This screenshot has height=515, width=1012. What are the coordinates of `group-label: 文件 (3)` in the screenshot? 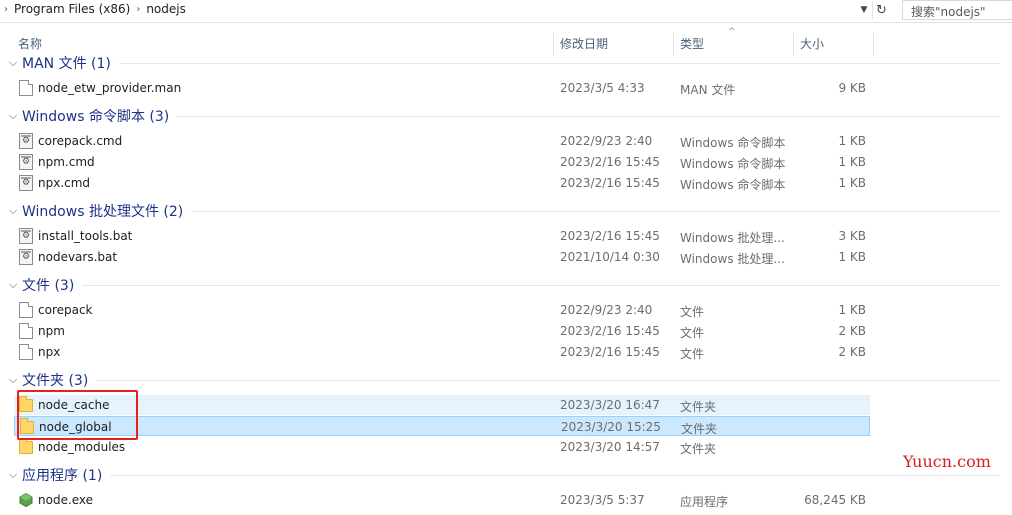 It's located at (48, 286).